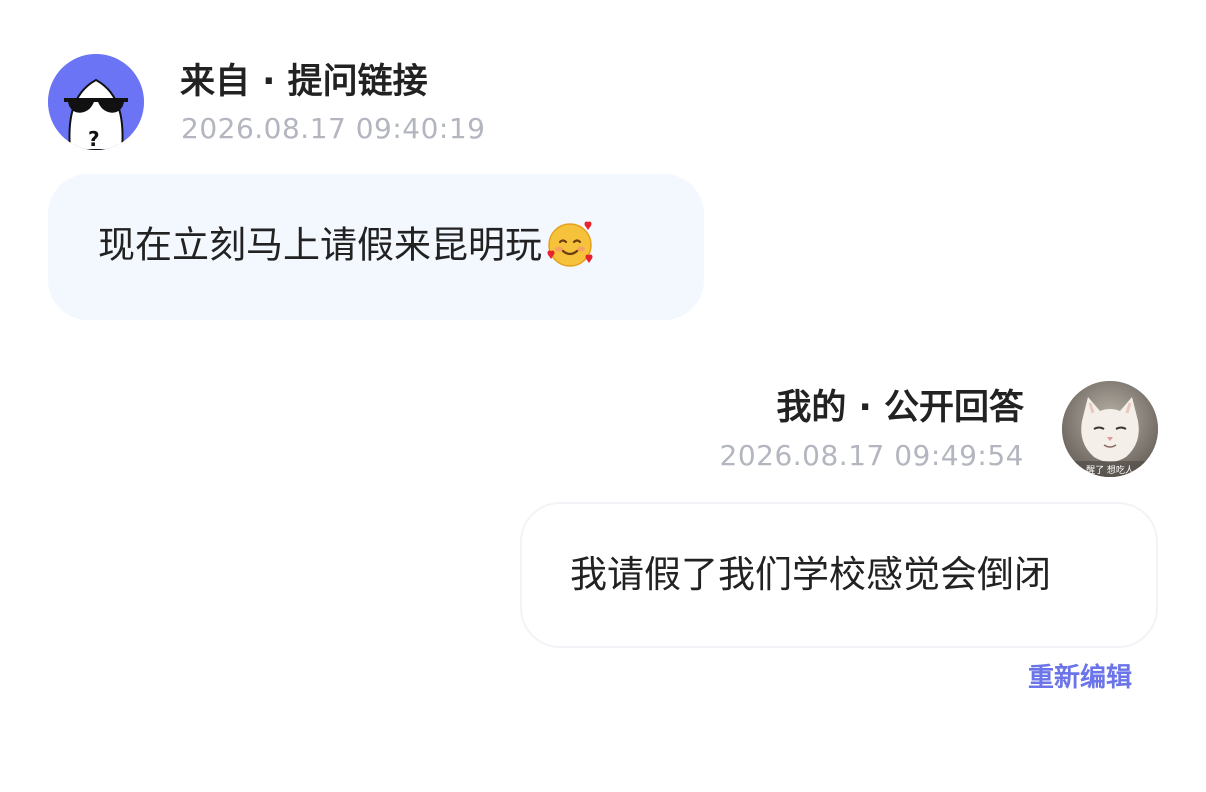  I want to click on cat-photo-avatar-icon: 醒了 想吃人, so click(1110, 429).